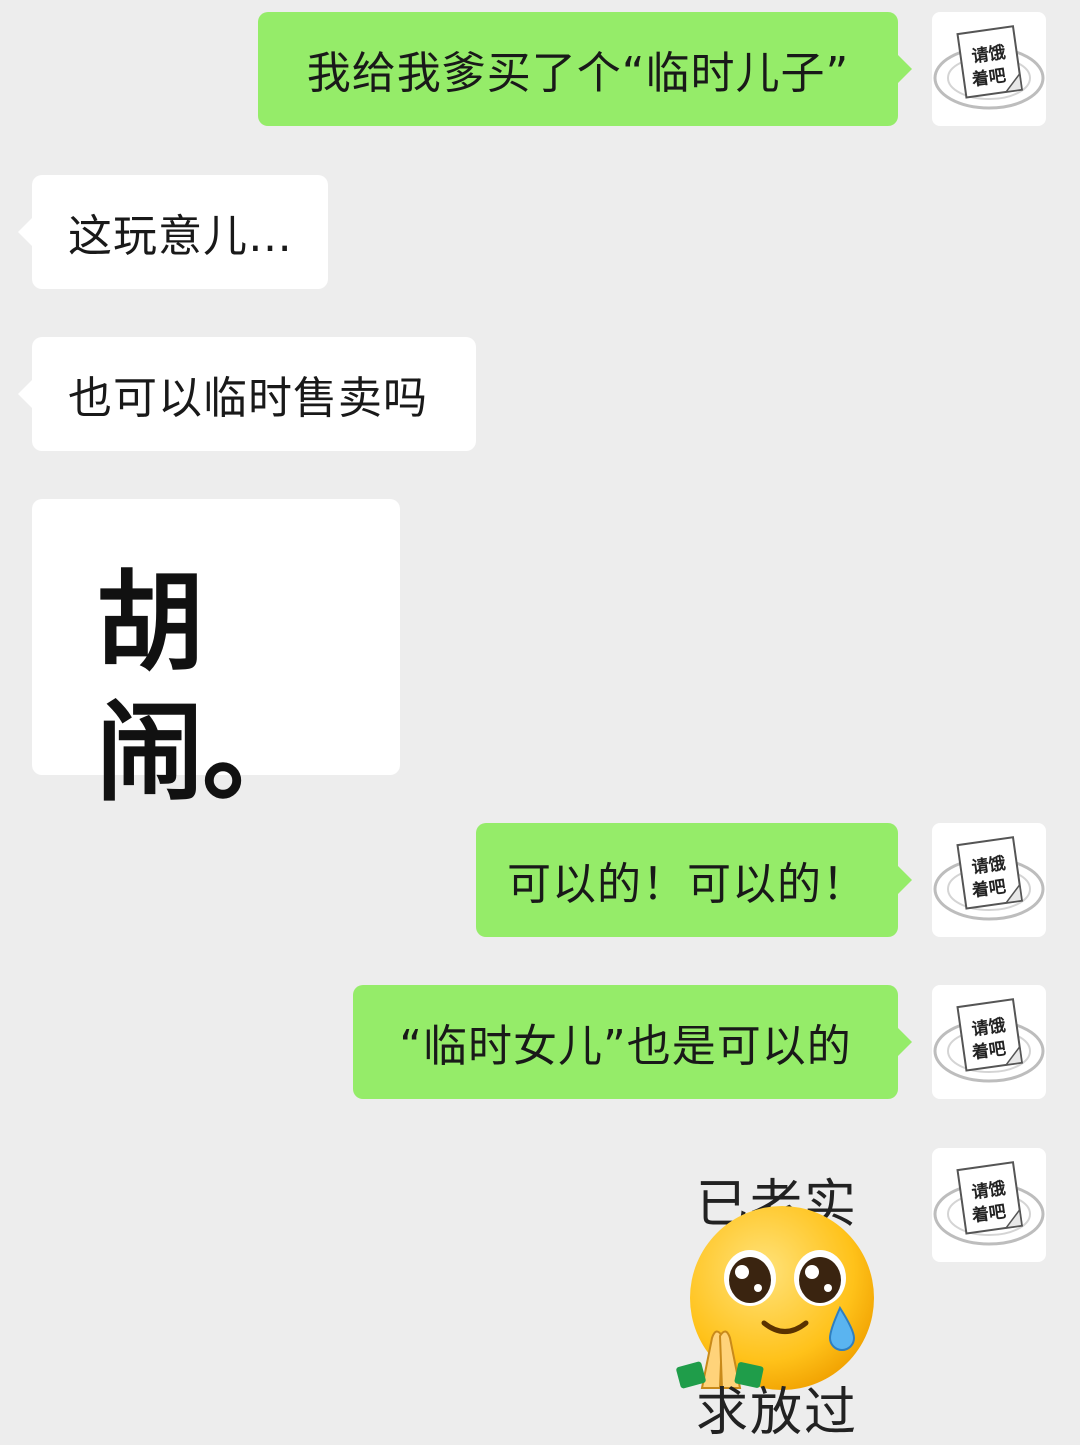  What do you see at coordinates (540, 394) in the screenshot?
I see `message-row-incoming: 也可以临时售卖吗` at bounding box center [540, 394].